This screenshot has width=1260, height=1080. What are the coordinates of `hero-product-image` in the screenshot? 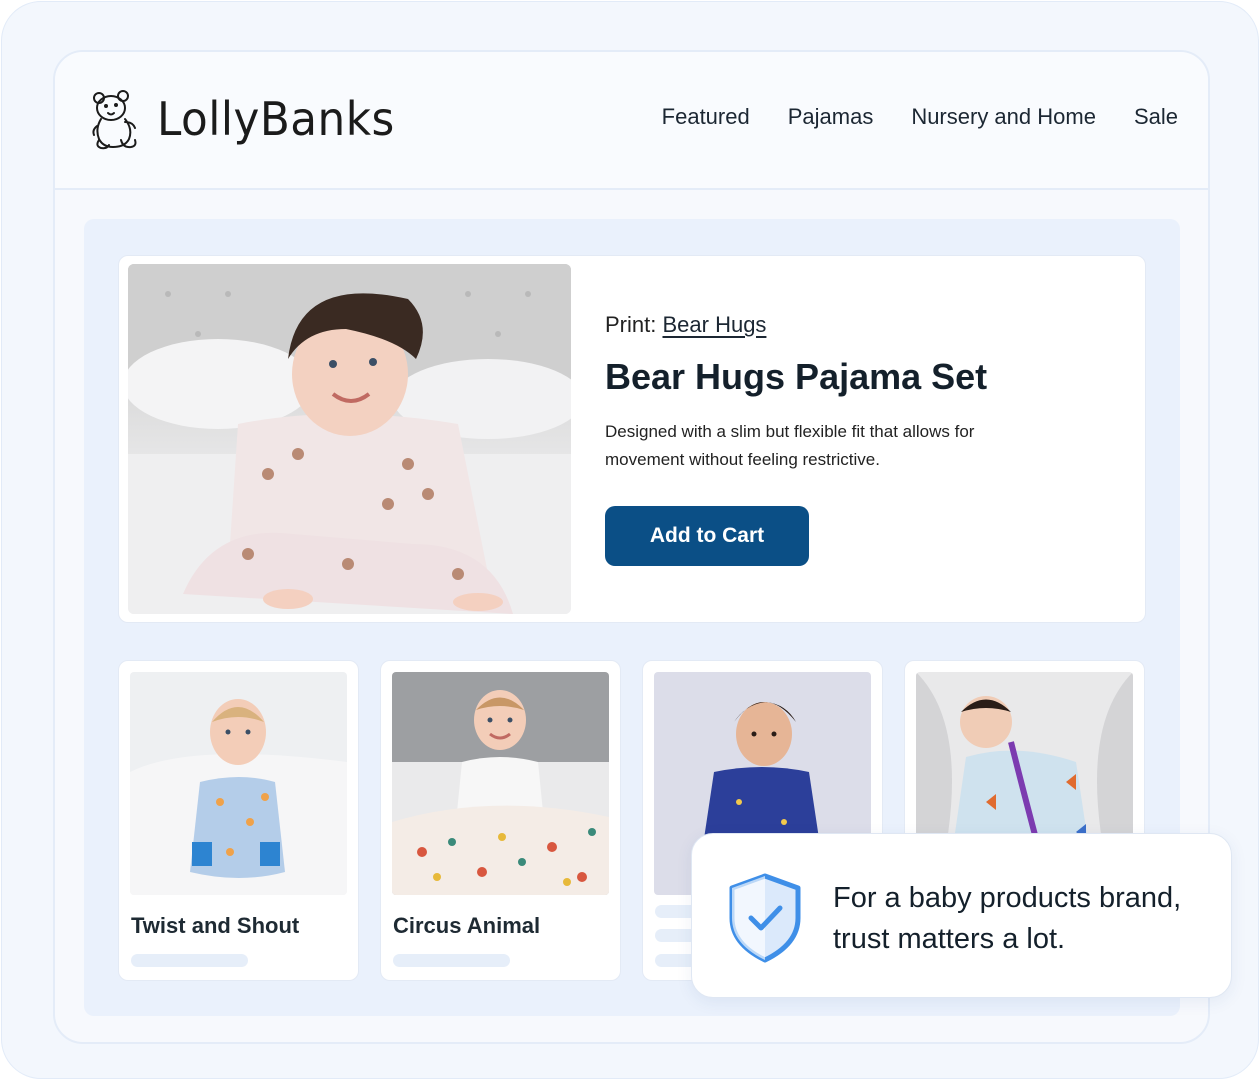 It's located at (349, 439).